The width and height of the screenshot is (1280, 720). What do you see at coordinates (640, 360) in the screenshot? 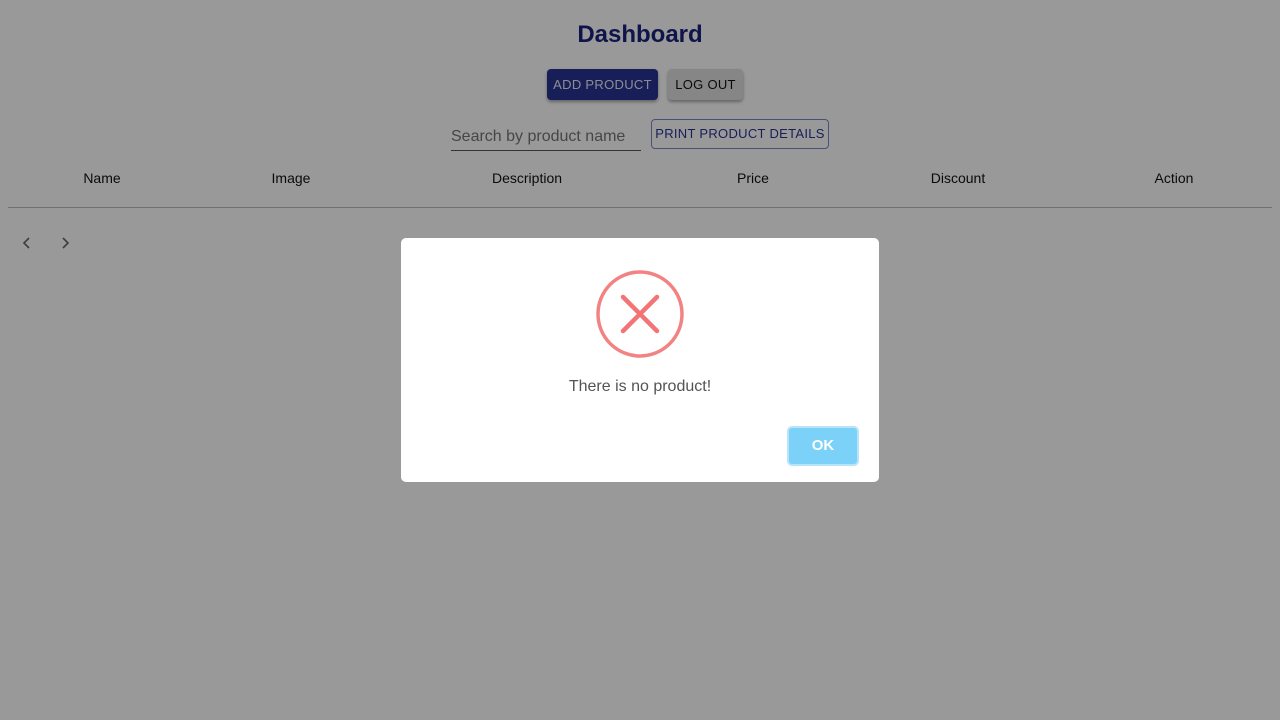
I see `alert-dialog: There is no product! OK` at bounding box center [640, 360].